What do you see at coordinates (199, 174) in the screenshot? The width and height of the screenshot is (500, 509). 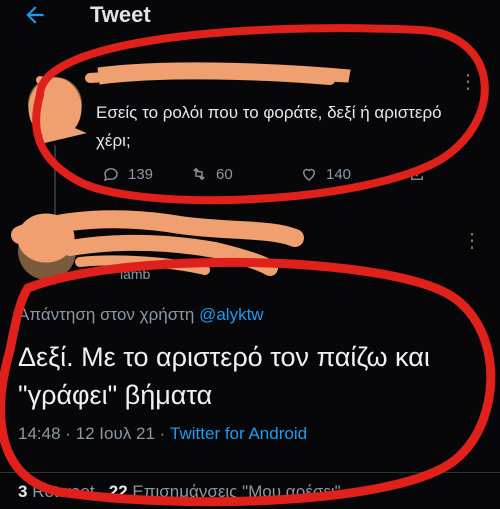 I see `retweet-icon` at bounding box center [199, 174].